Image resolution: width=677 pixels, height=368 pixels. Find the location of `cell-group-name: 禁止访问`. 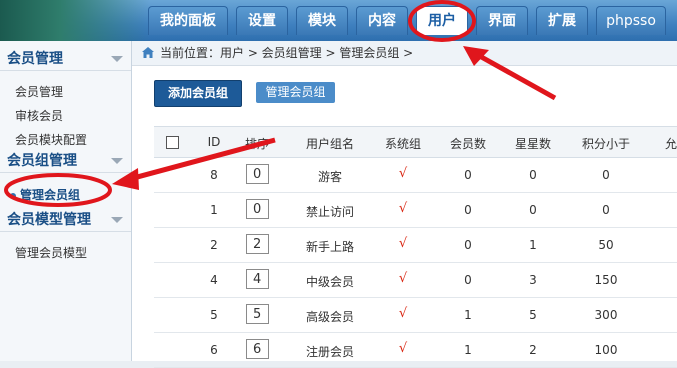

cell-group-name: 禁止访问 is located at coordinates (330, 212).